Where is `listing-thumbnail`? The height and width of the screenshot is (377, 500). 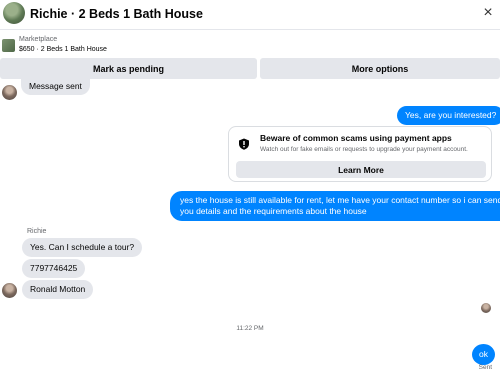
listing-thumbnail is located at coordinates (8, 45).